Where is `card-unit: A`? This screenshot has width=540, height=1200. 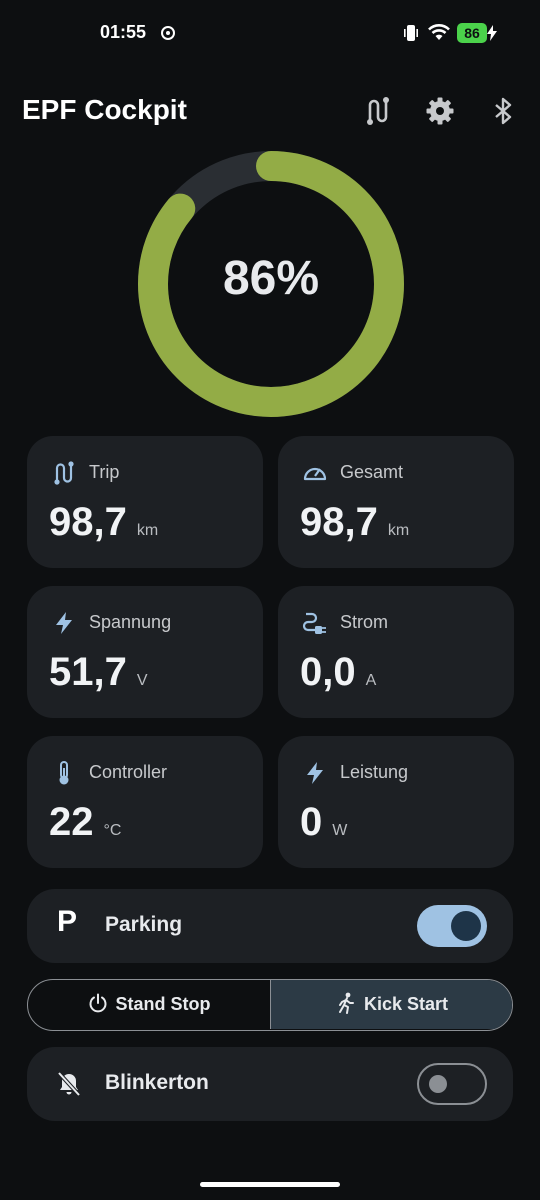 card-unit: A is located at coordinates (371, 680).